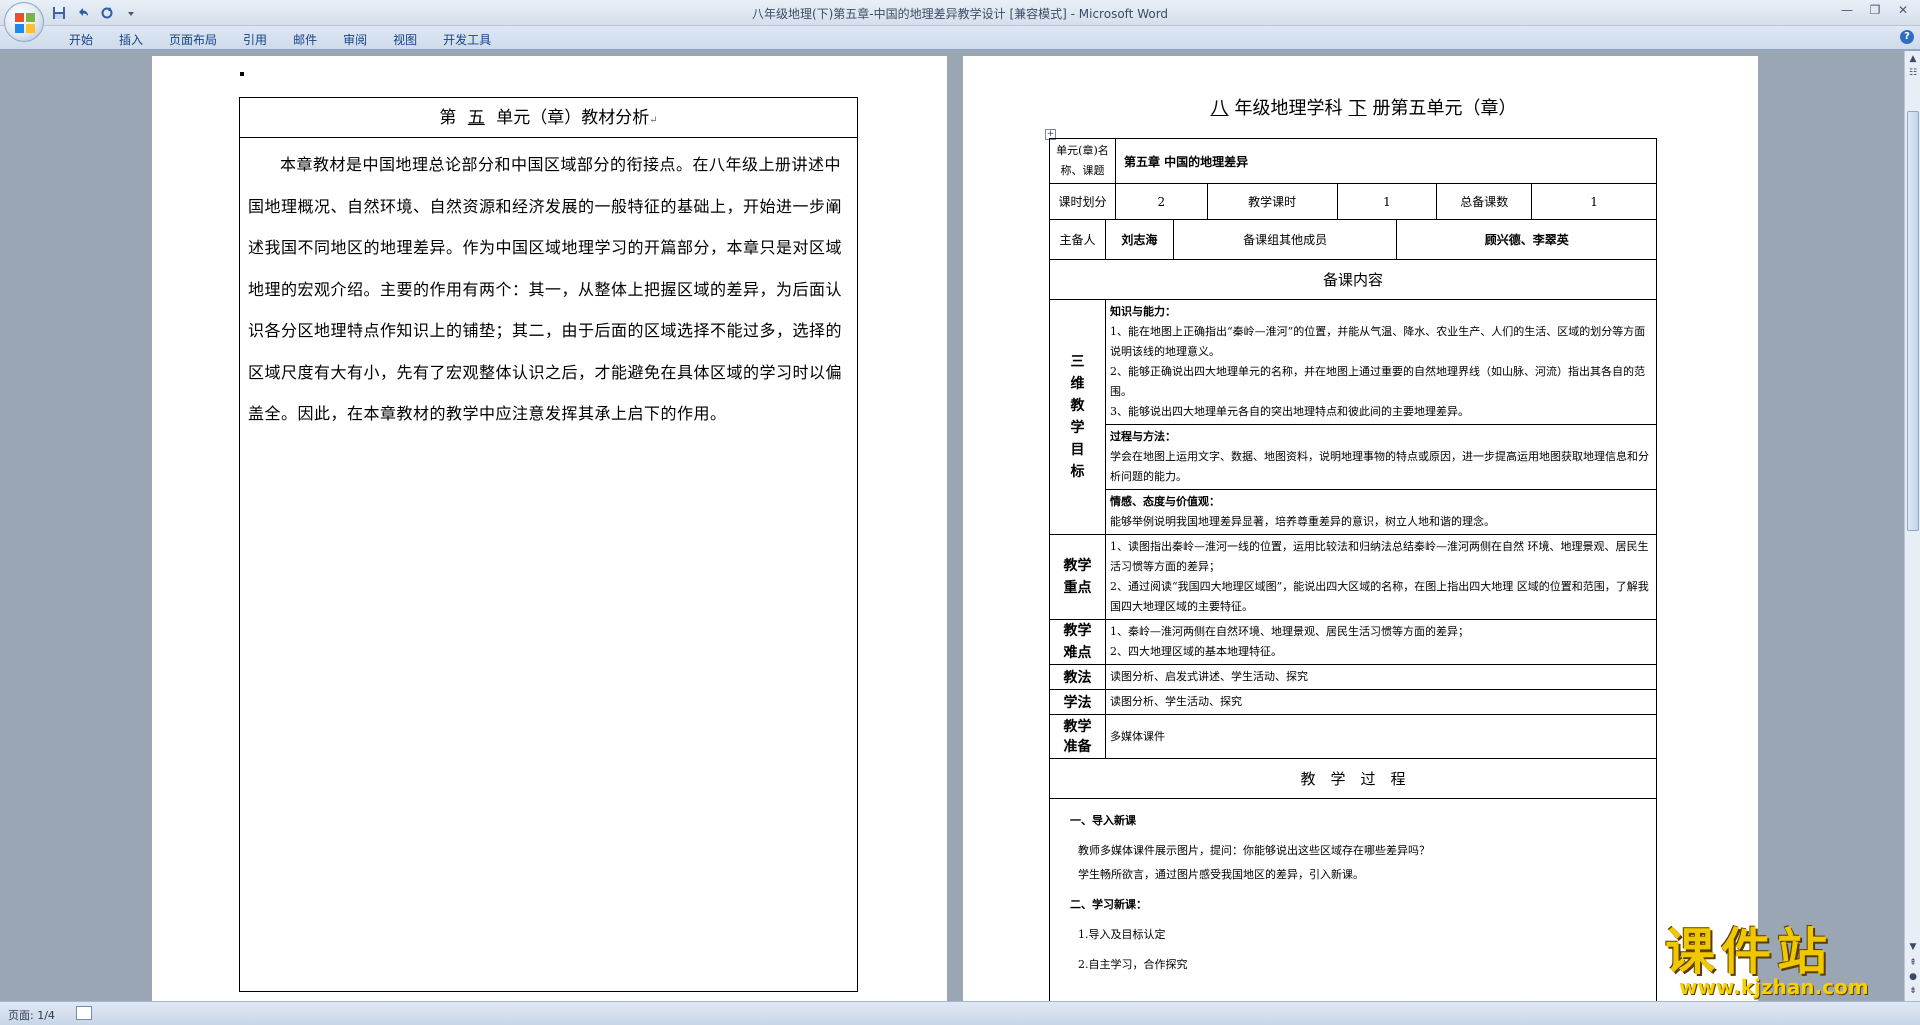 The width and height of the screenshot is (1920, 1025). Describe the element at coordinates (1381, 736) in the screenshot. I see `preparation-value: 多媒体课件` at that location.